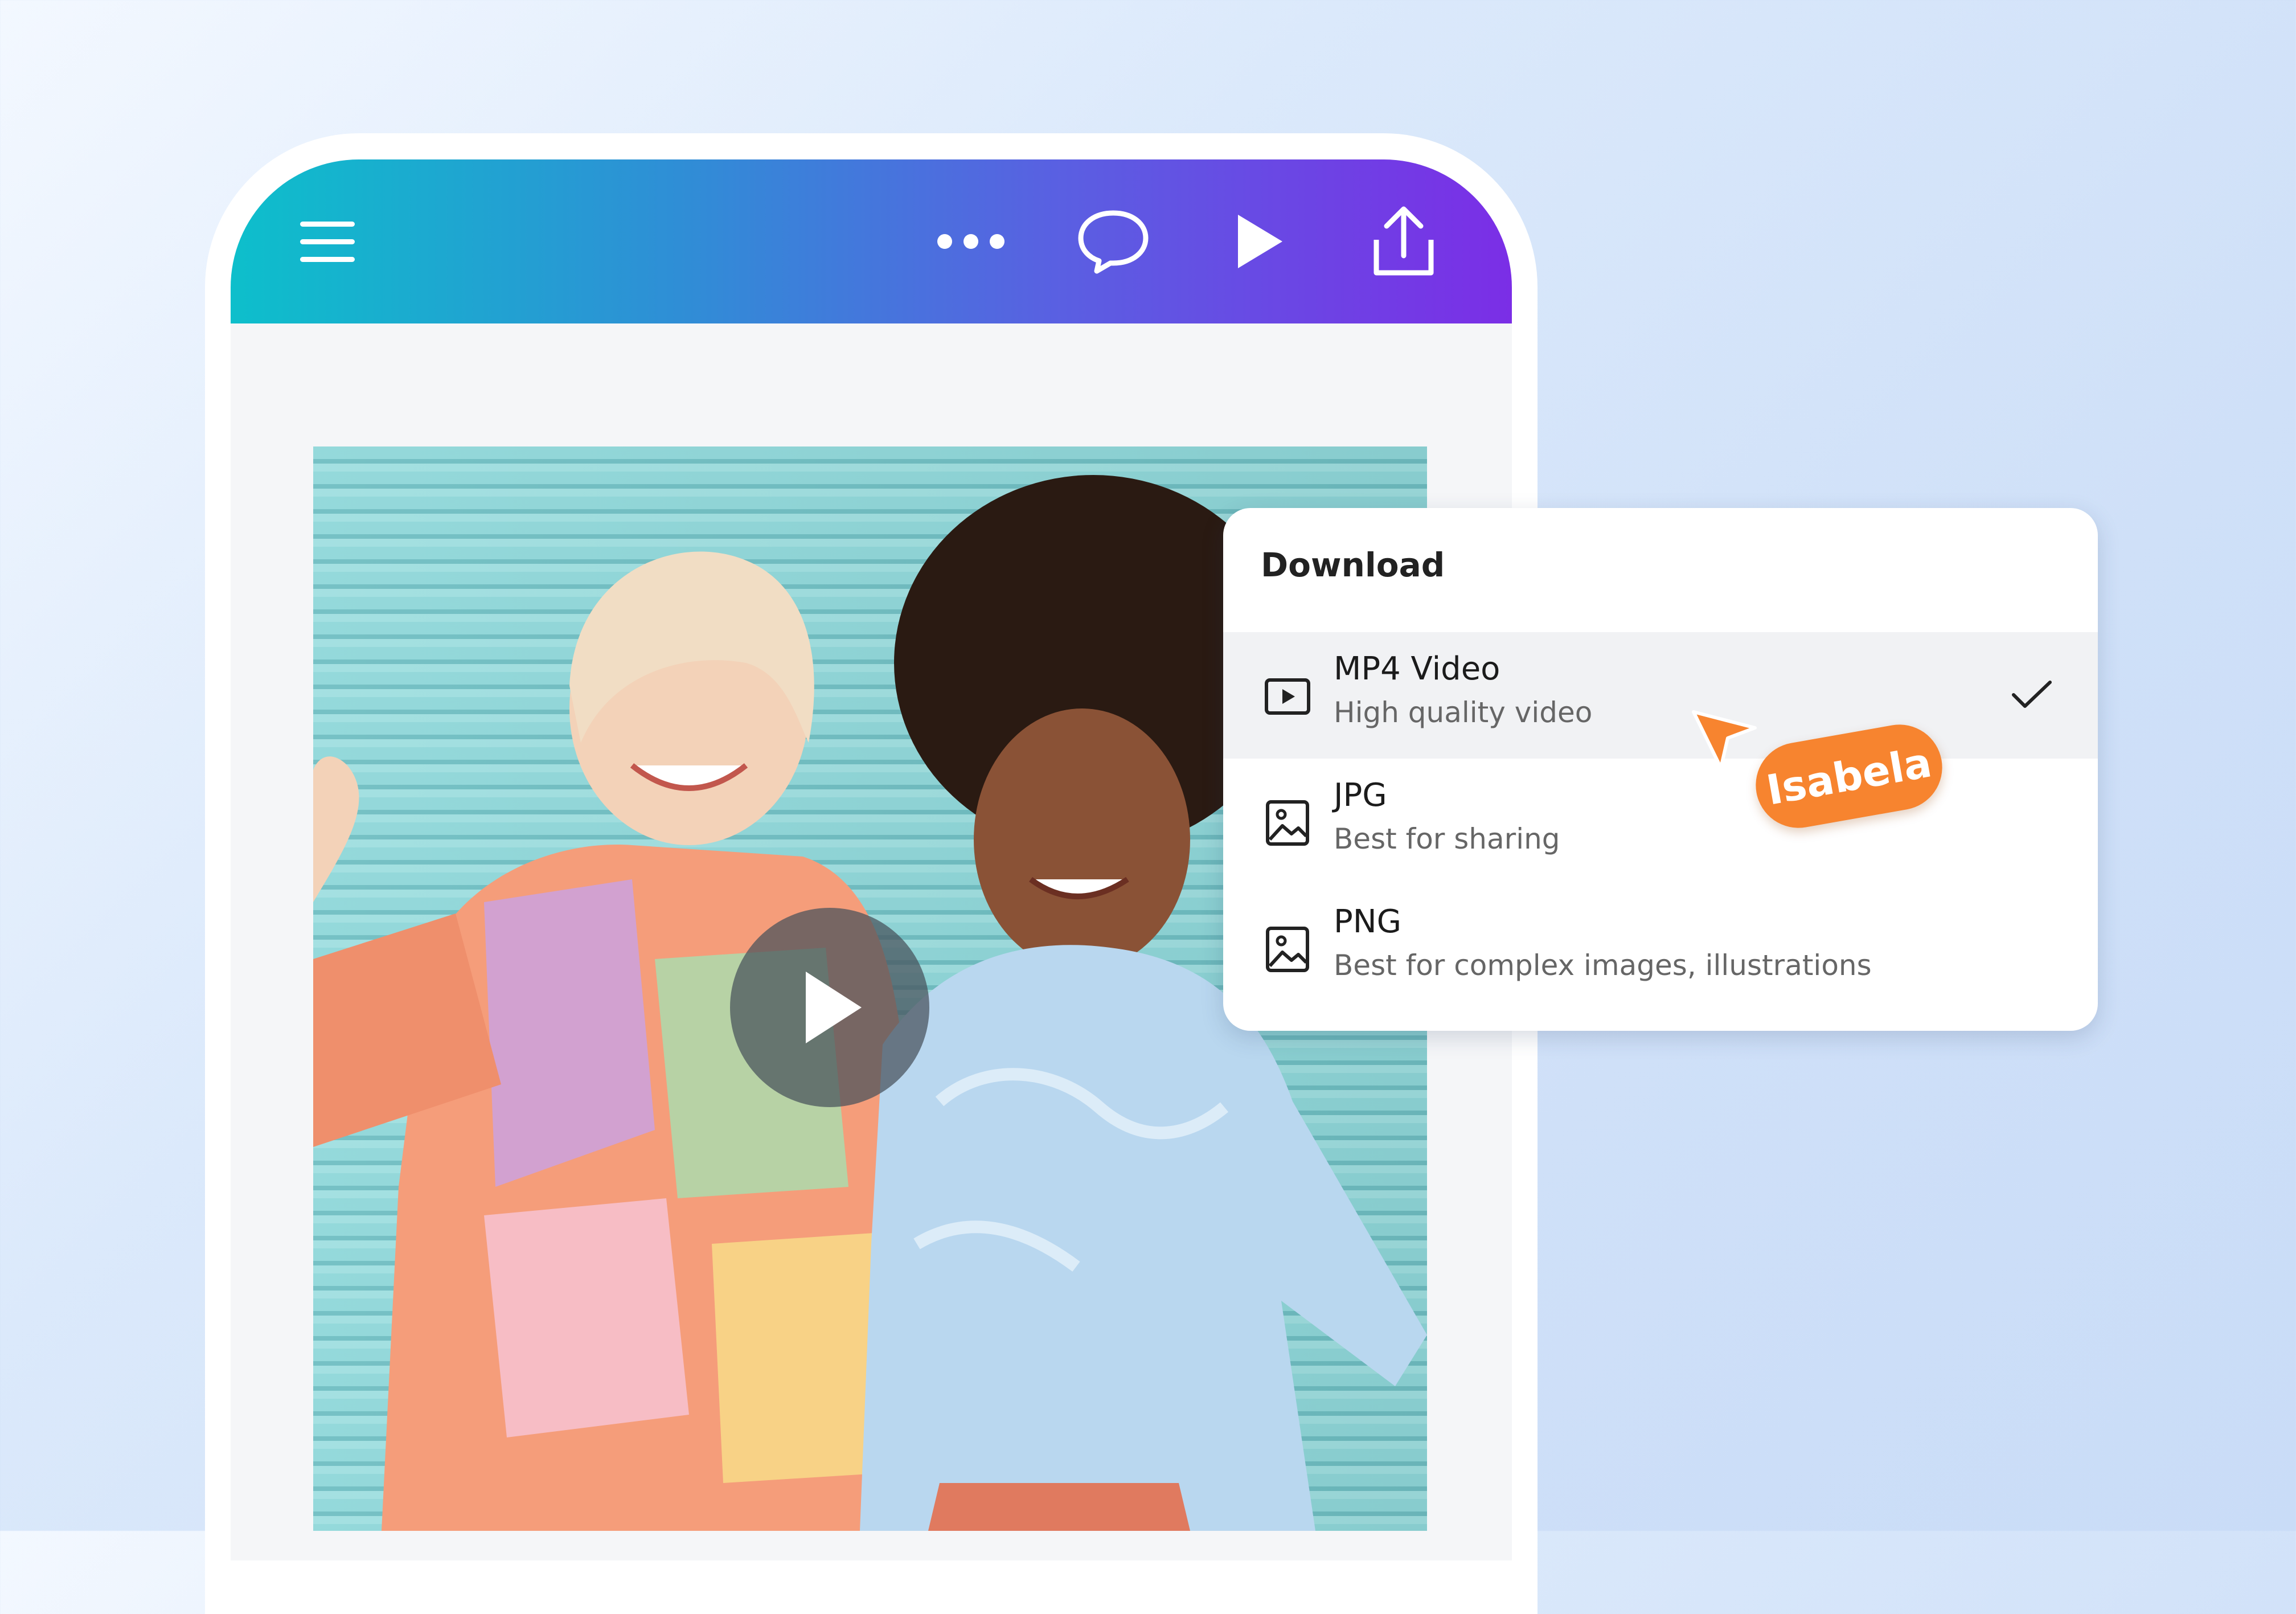 The width and height of the screenshot is (2296, 1614). I want to click on download-option-mp4: MP4 Video High quality video, so click(1660, 695).